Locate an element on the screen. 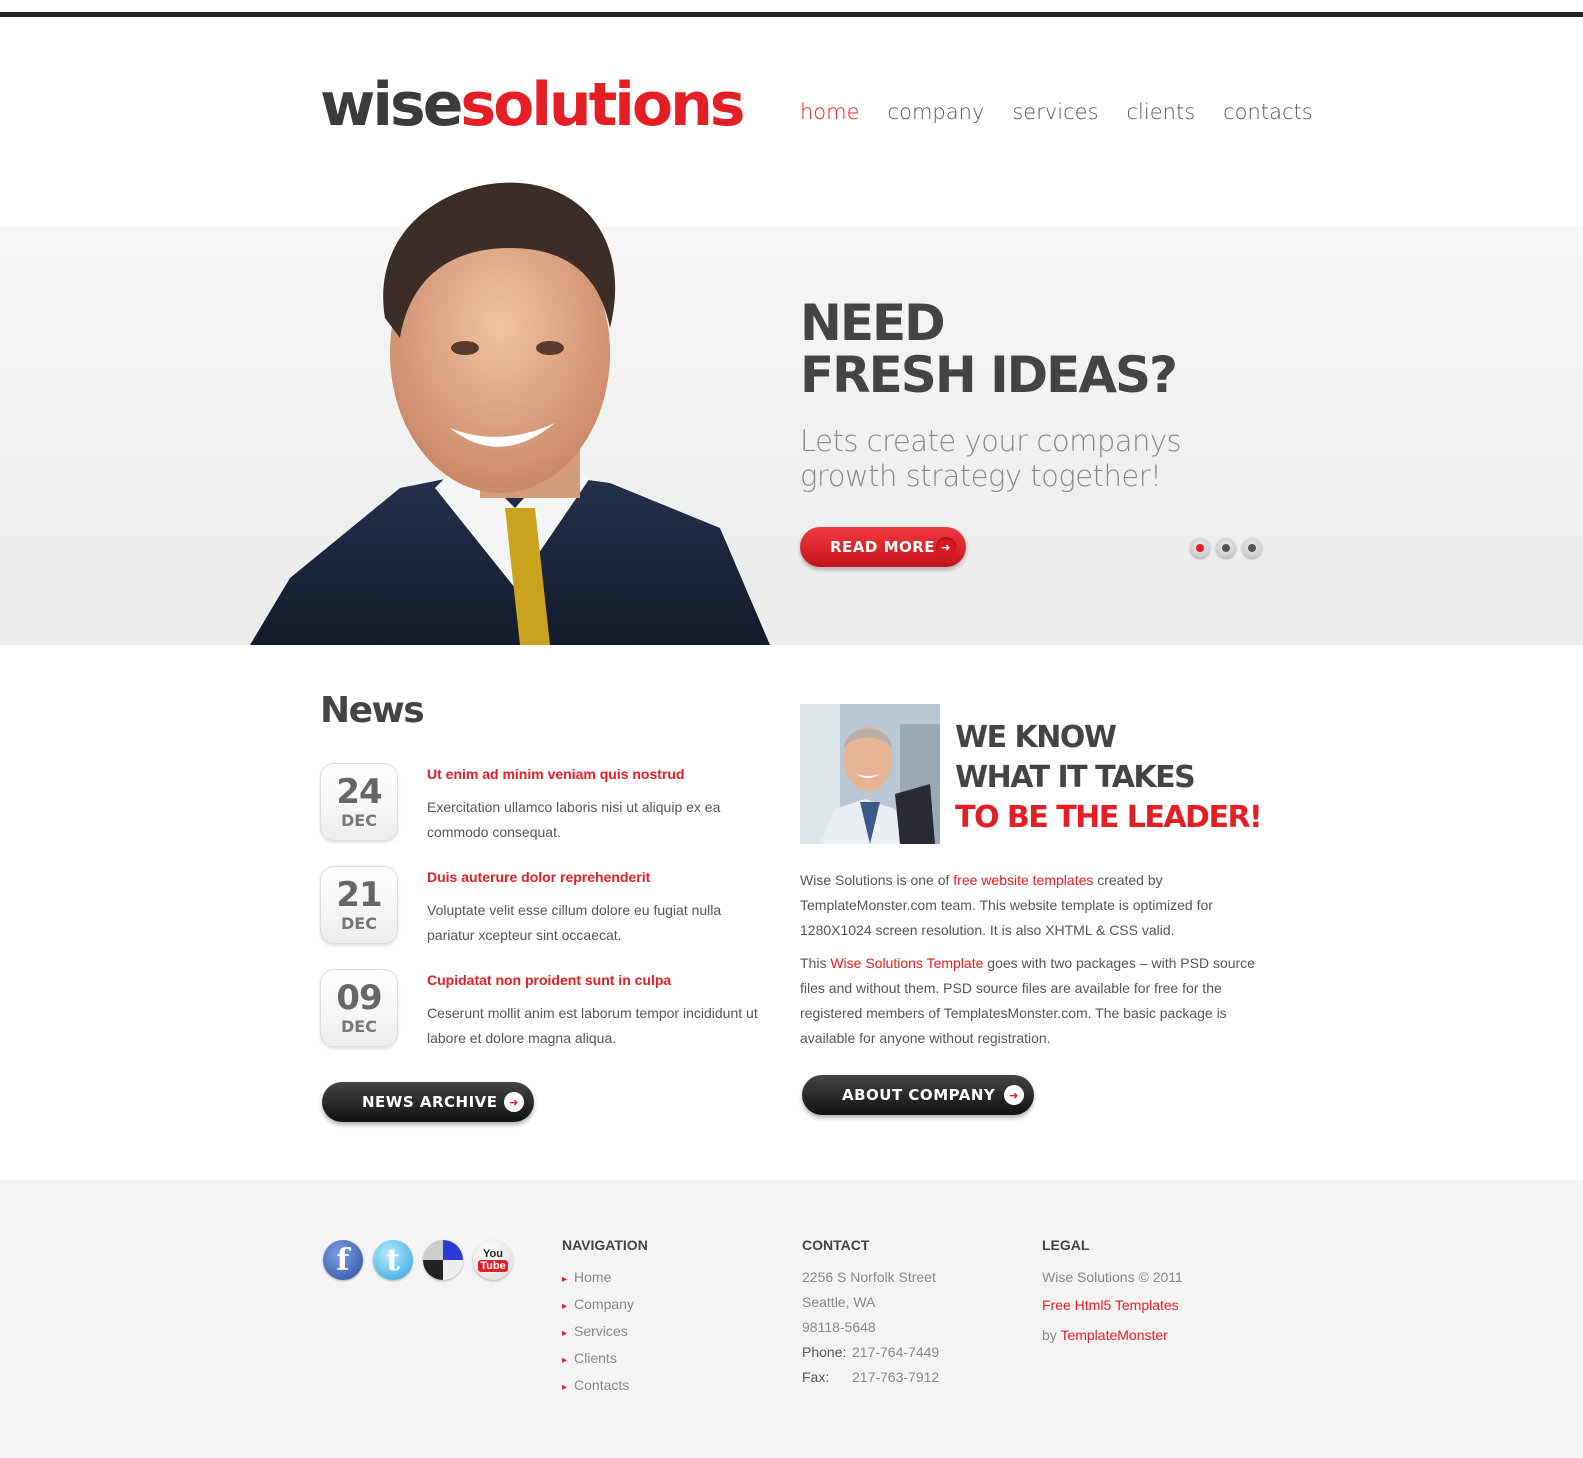 The width and height of the screenshot is (1583, 1458). phone-label: Phone: is located at coordinates (824, 1352).